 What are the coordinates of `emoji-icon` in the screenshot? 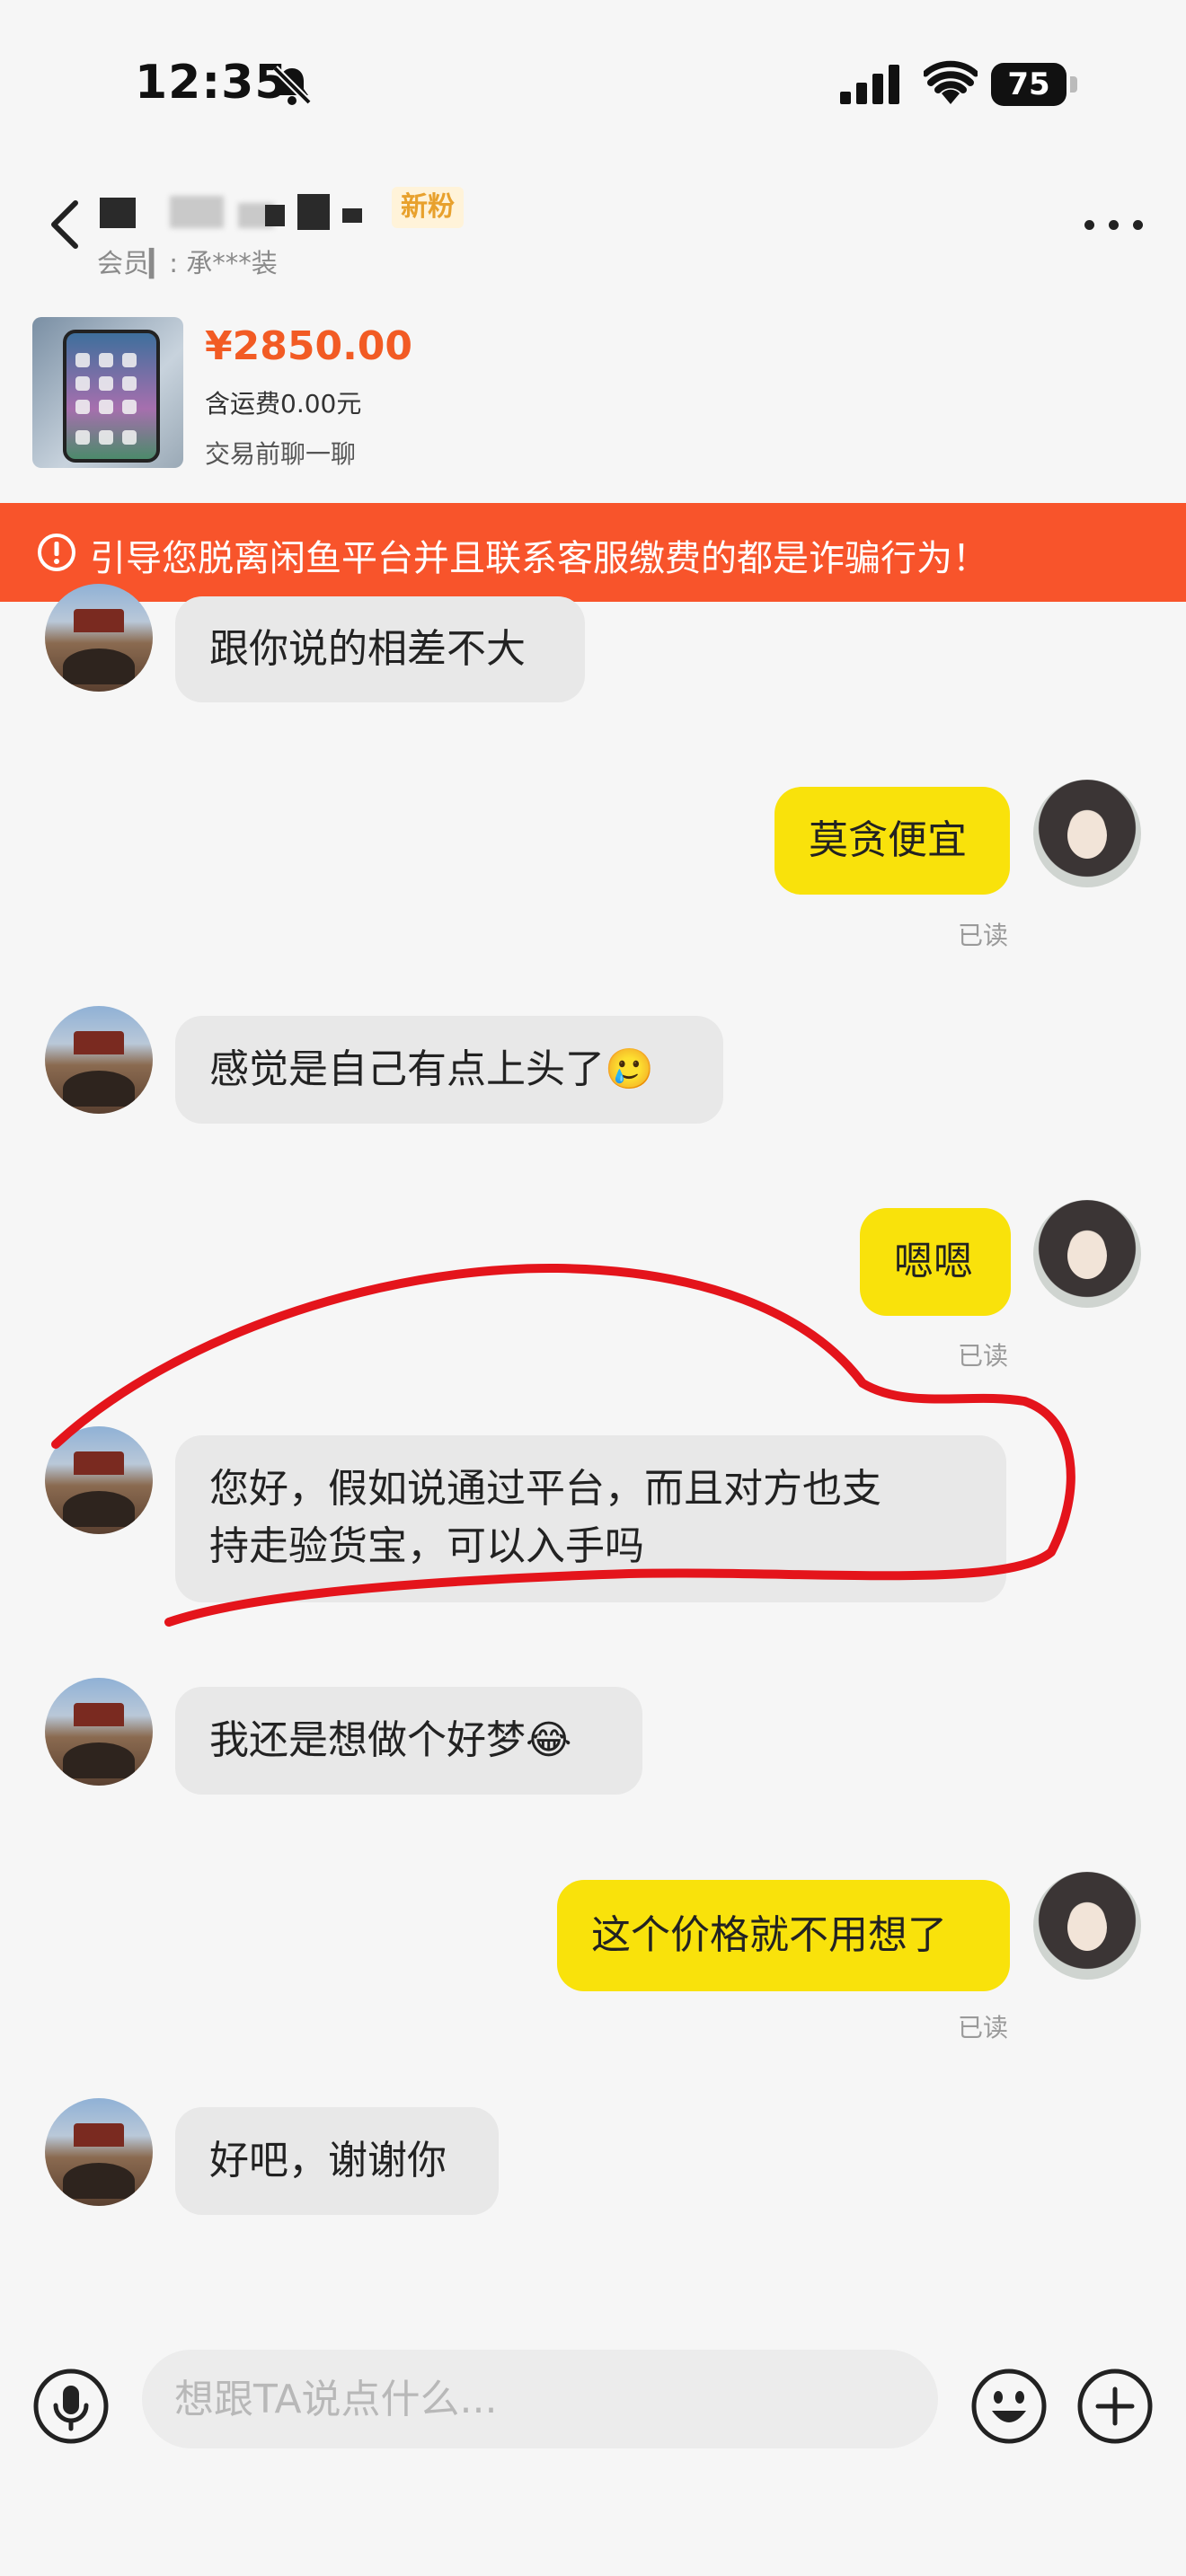 It's located at (1009, 2406).